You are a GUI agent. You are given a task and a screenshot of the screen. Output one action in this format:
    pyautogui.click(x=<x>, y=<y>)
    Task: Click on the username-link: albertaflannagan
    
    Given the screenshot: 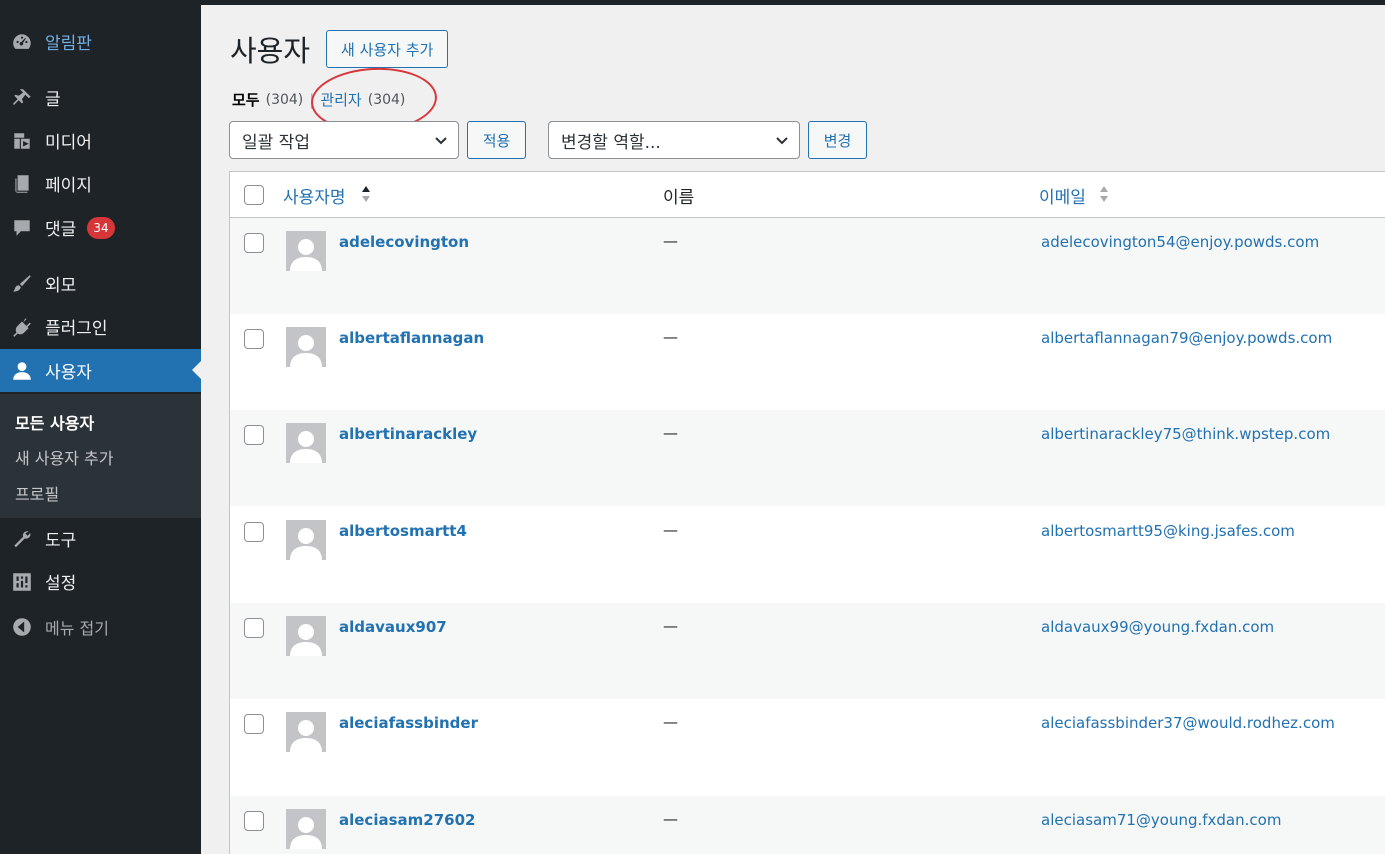 What is the action you would take?
    pyautogui.click(x=411, y=338)
    